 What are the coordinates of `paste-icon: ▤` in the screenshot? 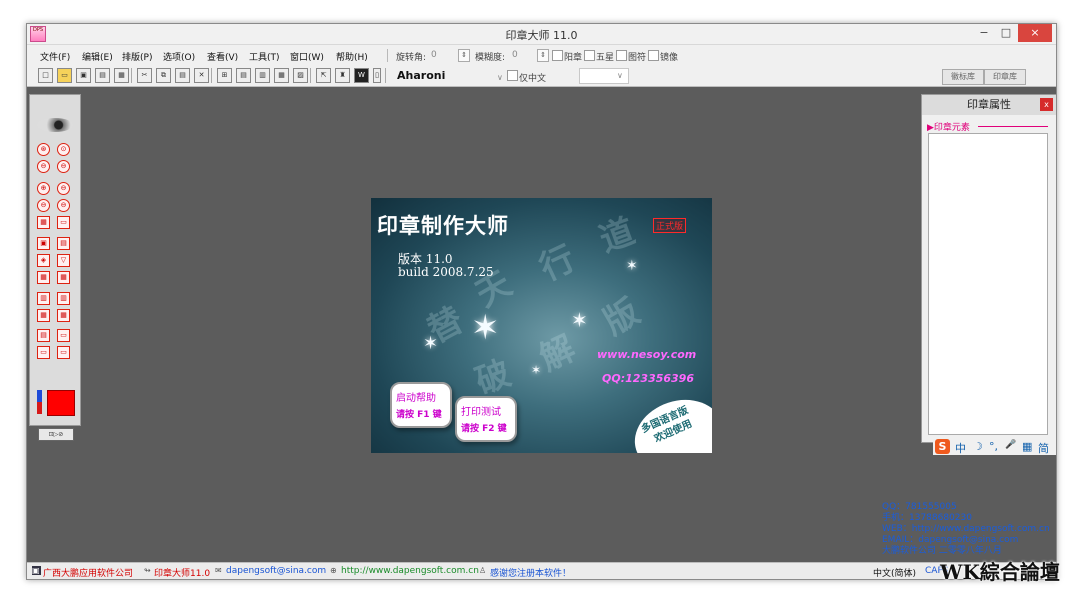 It's located at (182, 75).